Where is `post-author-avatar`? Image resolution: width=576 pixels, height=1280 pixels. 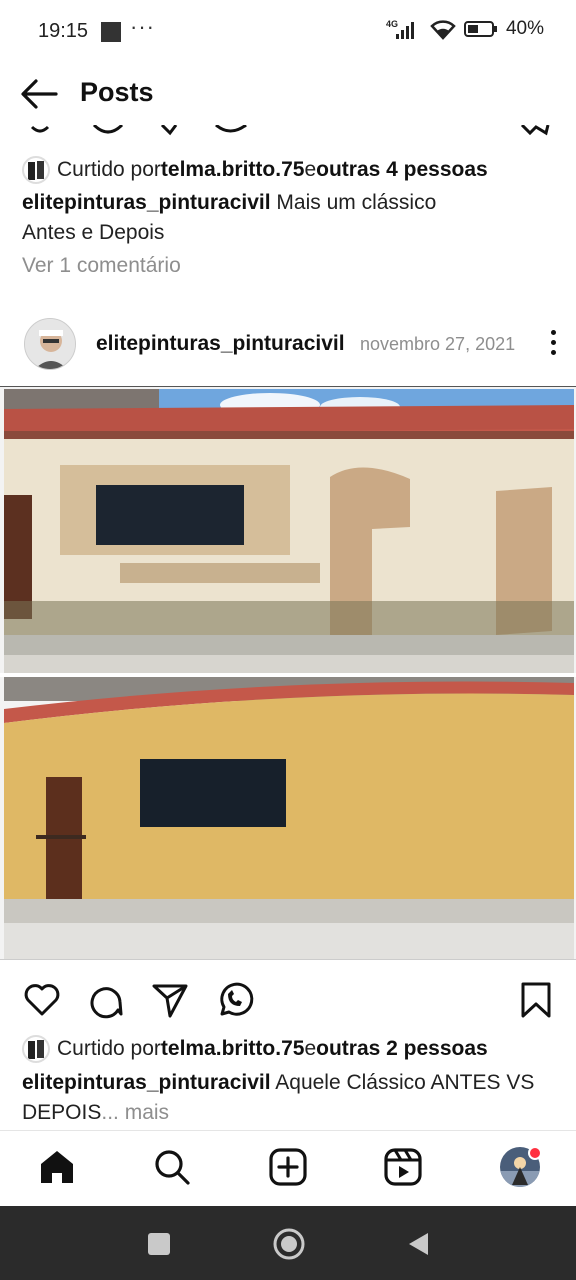
post-author-avatar is located at coordinates (50, 344).